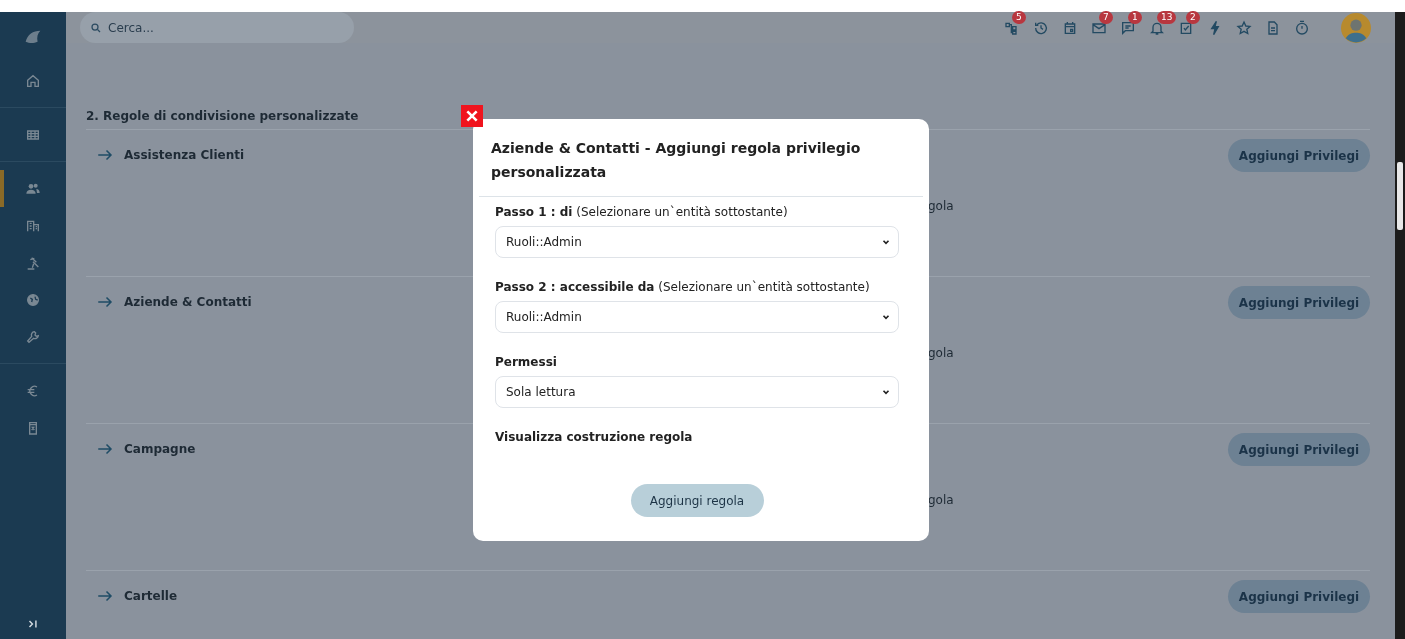  I want to click on close-icon, so click(472, 116).